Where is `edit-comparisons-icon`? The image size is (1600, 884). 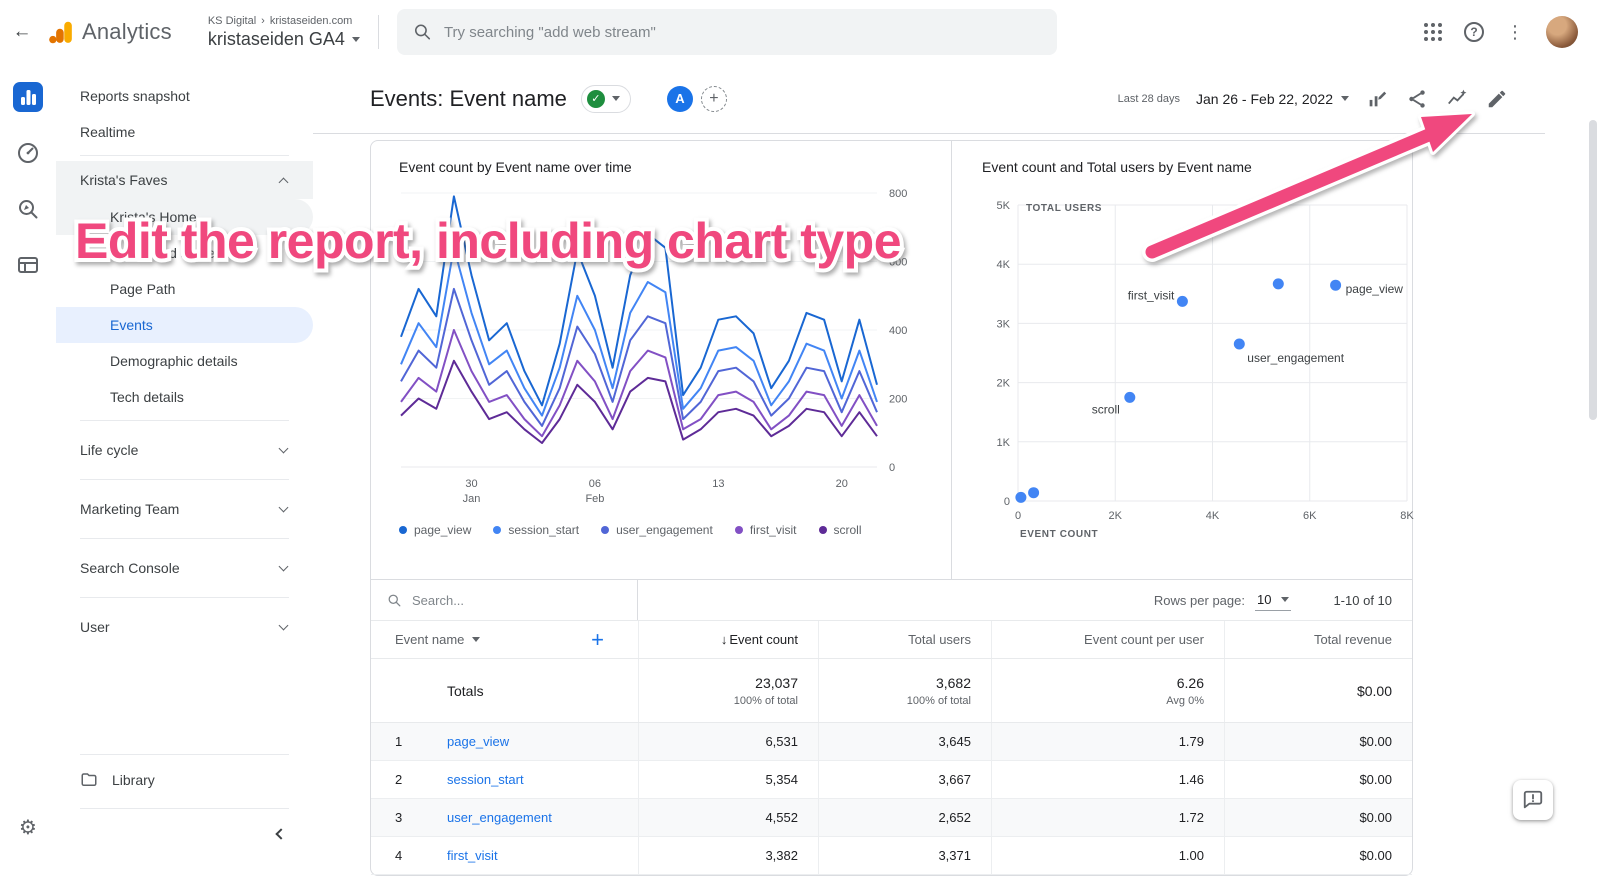 edit-comparisons-icon is located at coordinates (1377, 99).